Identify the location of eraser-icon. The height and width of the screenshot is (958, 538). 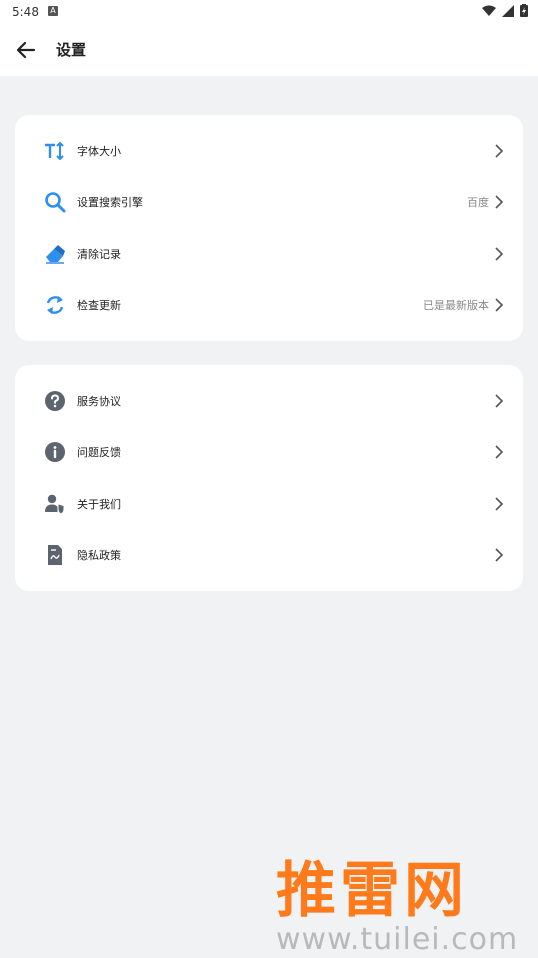
(55, 254).